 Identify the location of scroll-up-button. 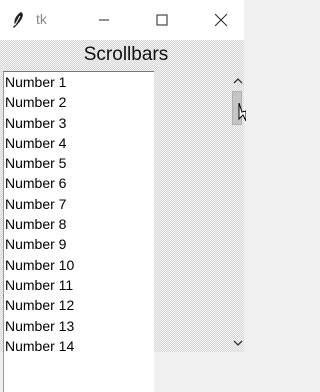
(238, 81).